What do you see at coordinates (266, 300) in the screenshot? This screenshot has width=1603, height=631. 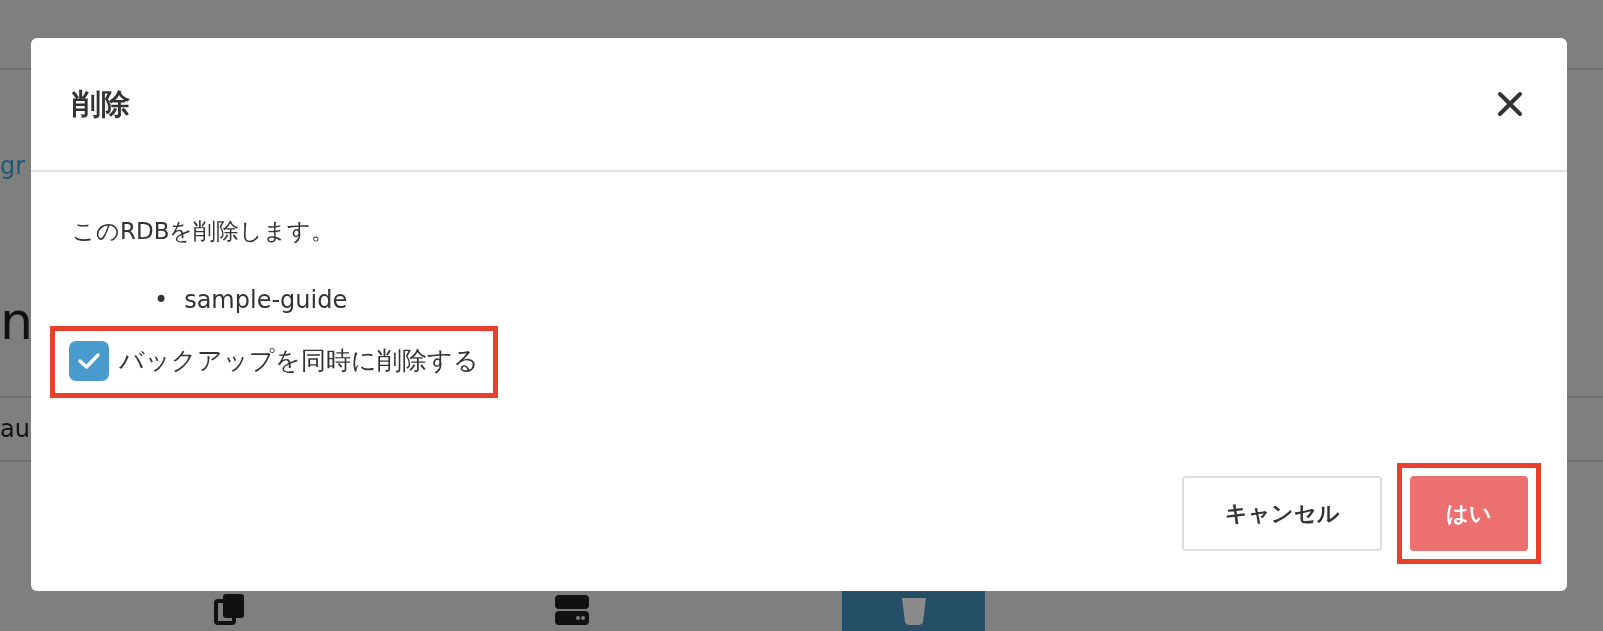 I see `list-item: sample-guide` at bounding box center [266, 300].